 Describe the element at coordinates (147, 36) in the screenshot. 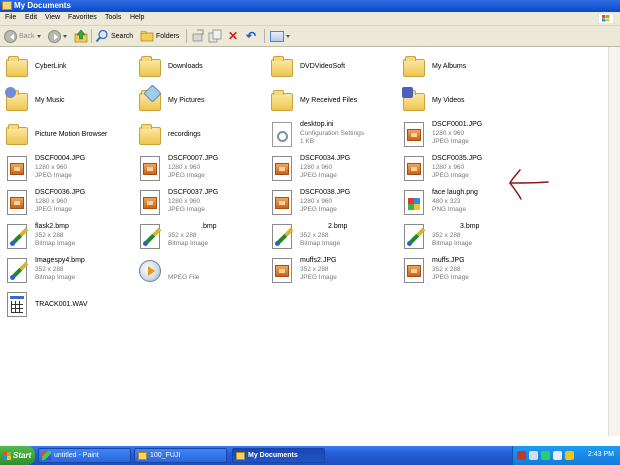

I see `folders-icon` at that location.